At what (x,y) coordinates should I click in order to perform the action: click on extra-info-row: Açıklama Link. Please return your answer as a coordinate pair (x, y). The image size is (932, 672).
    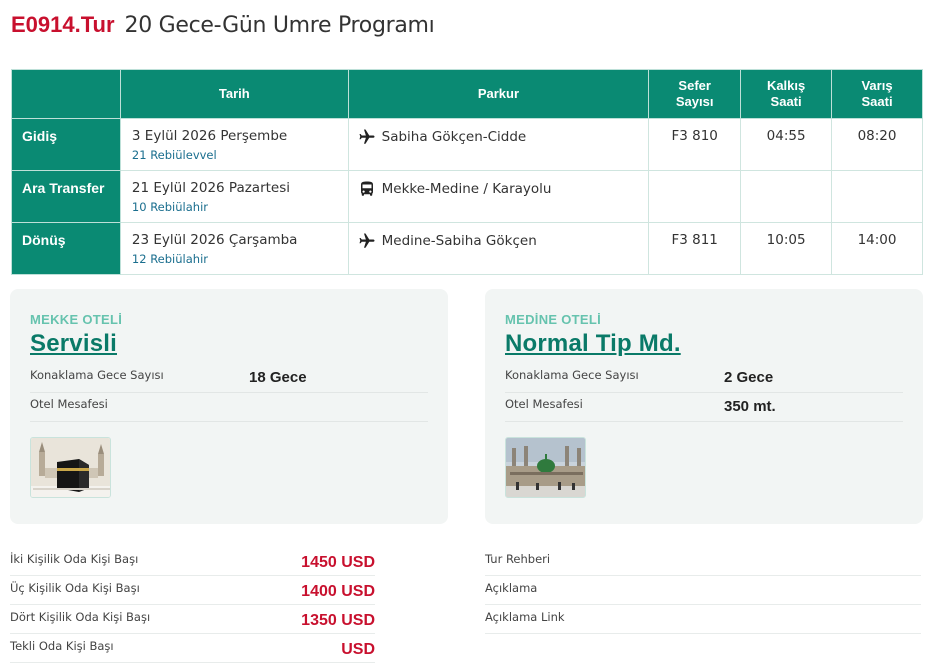
    Looking at the image, I should click on (703, 619).